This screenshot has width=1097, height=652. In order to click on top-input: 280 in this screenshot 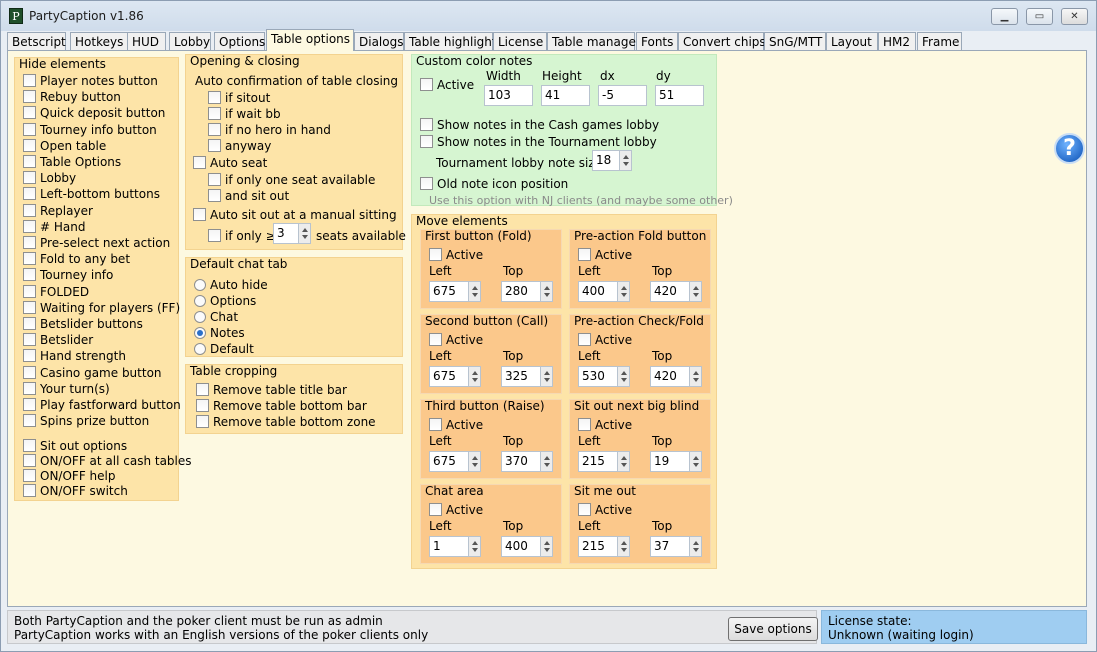, I will do `click(521, 291)`.